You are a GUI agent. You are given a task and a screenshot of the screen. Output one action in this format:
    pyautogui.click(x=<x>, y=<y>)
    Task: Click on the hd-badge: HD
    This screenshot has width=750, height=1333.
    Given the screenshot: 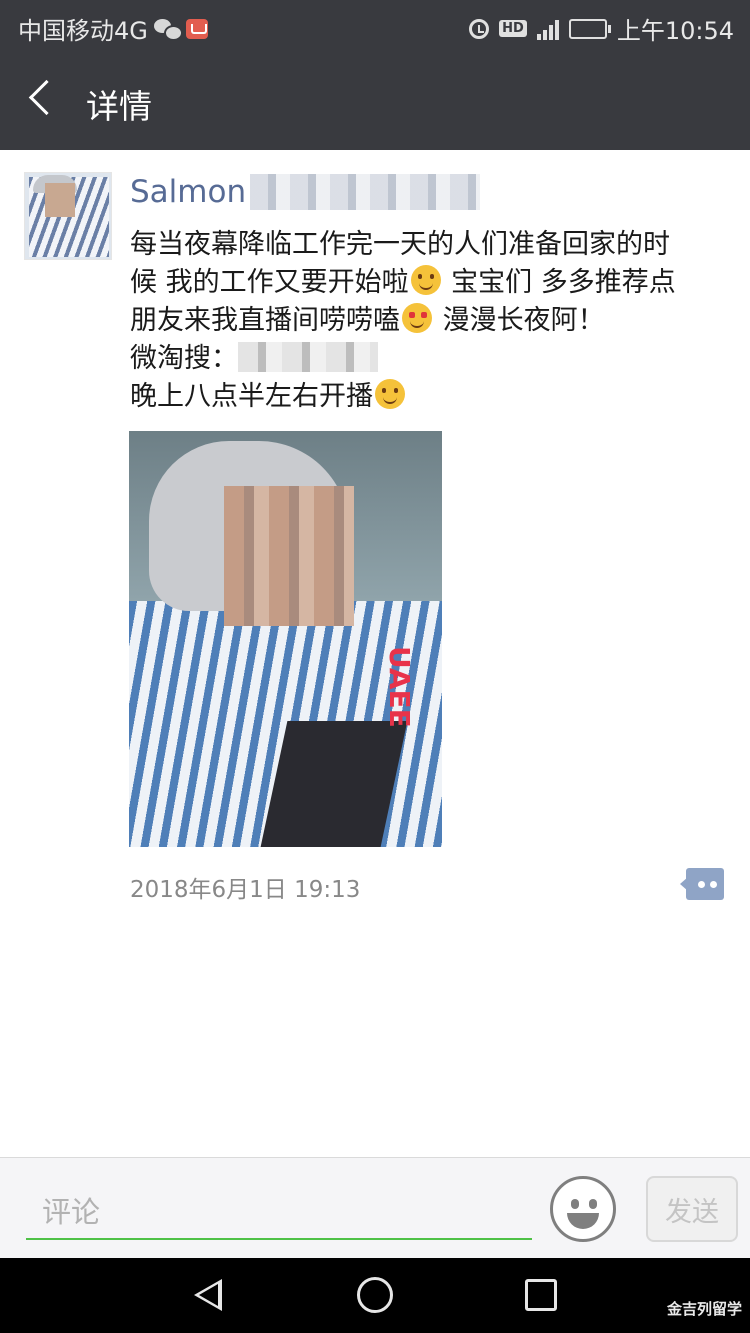 What is the action you would take?
    pyautogui.click(x=513, y=28)
    